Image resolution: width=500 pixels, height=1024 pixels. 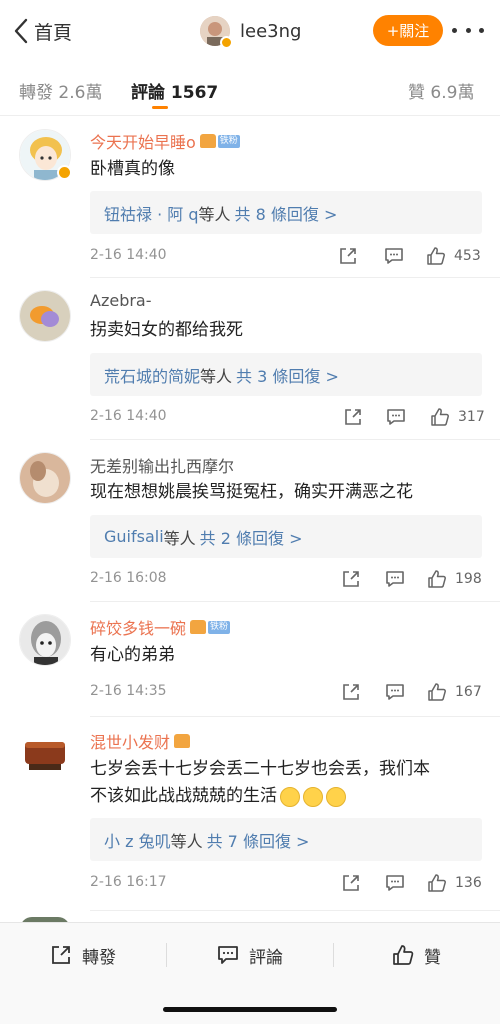 I want to click on more-options-icon, so click(x=468, y=30).